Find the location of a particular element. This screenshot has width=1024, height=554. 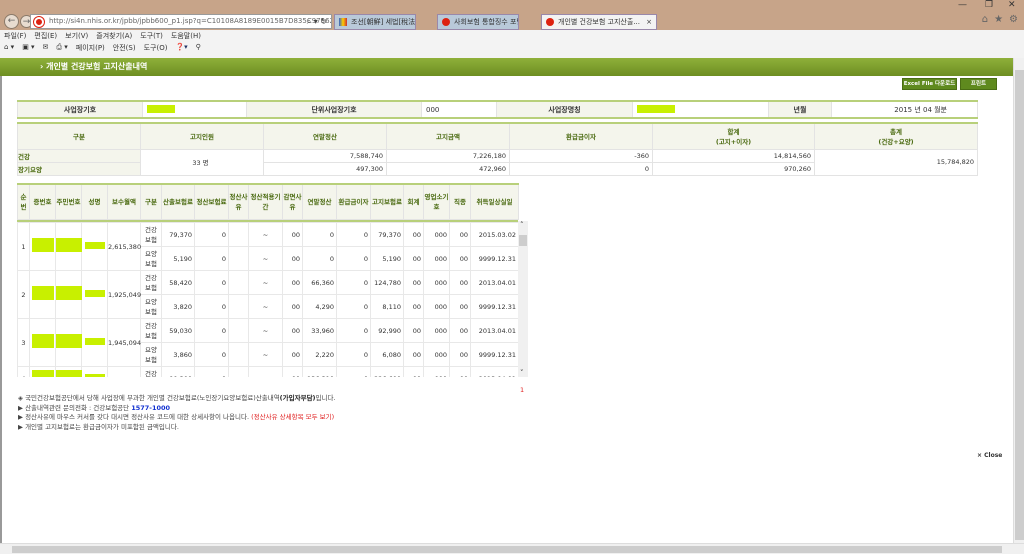

summary-header: 연말정산 is located at coordinates (325, 136).